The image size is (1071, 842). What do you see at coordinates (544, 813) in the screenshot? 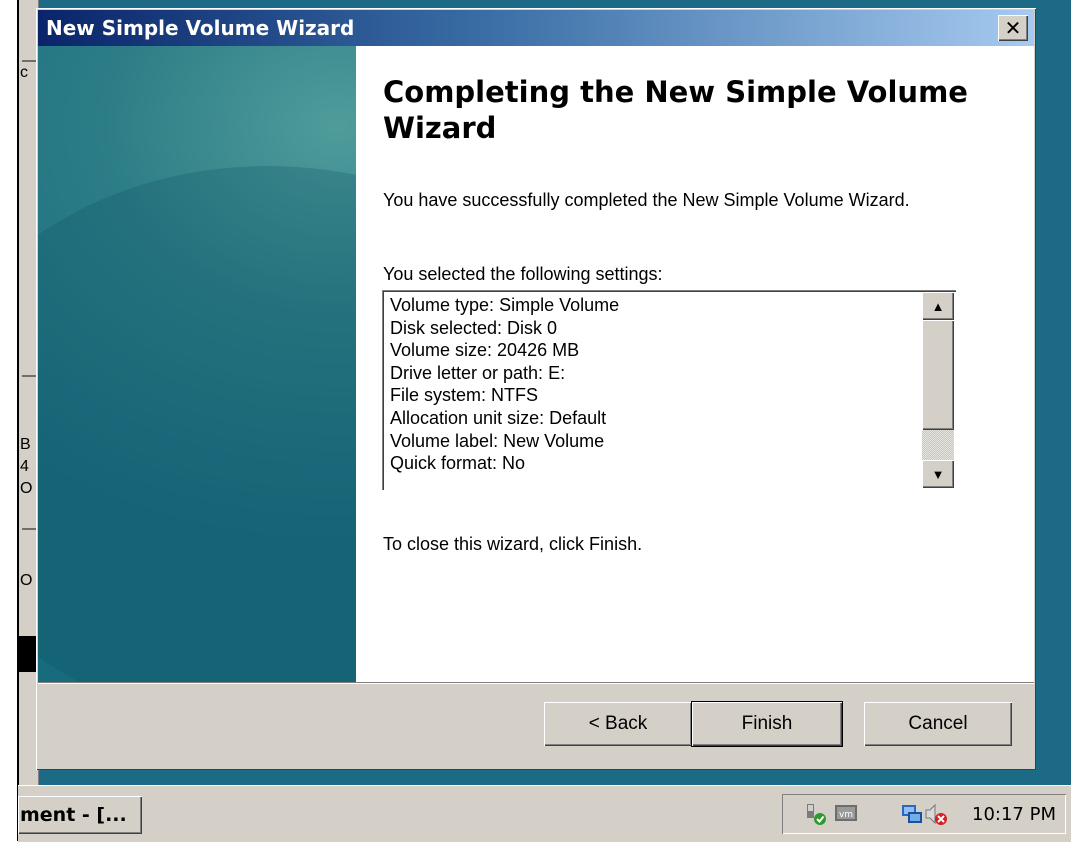
I see `taskbar: ment - [... vm 10:17 PM` at bounding box center [544, 813].